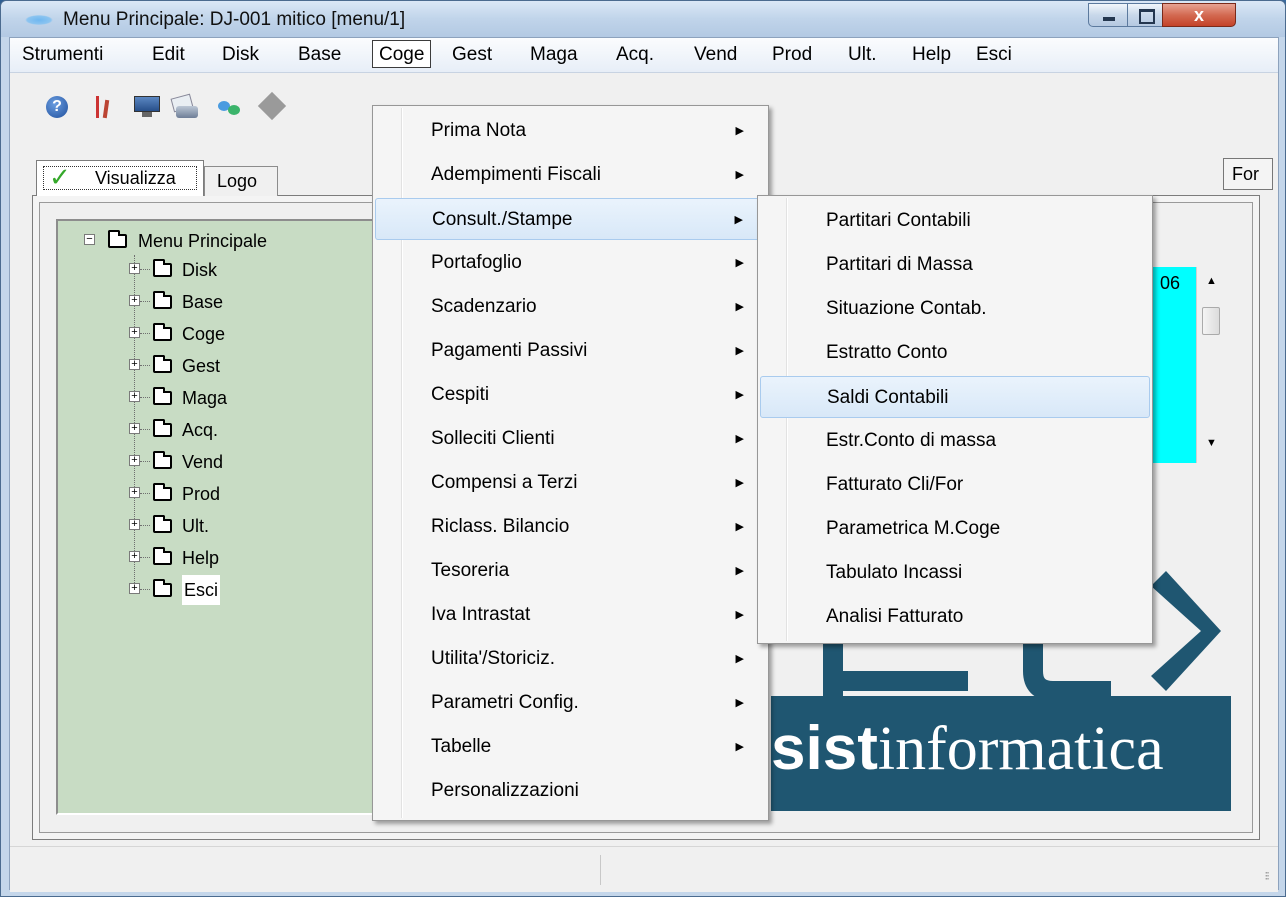  I want to click on menuitem-tabelle: Tabelle ▶, so click(570, 747).